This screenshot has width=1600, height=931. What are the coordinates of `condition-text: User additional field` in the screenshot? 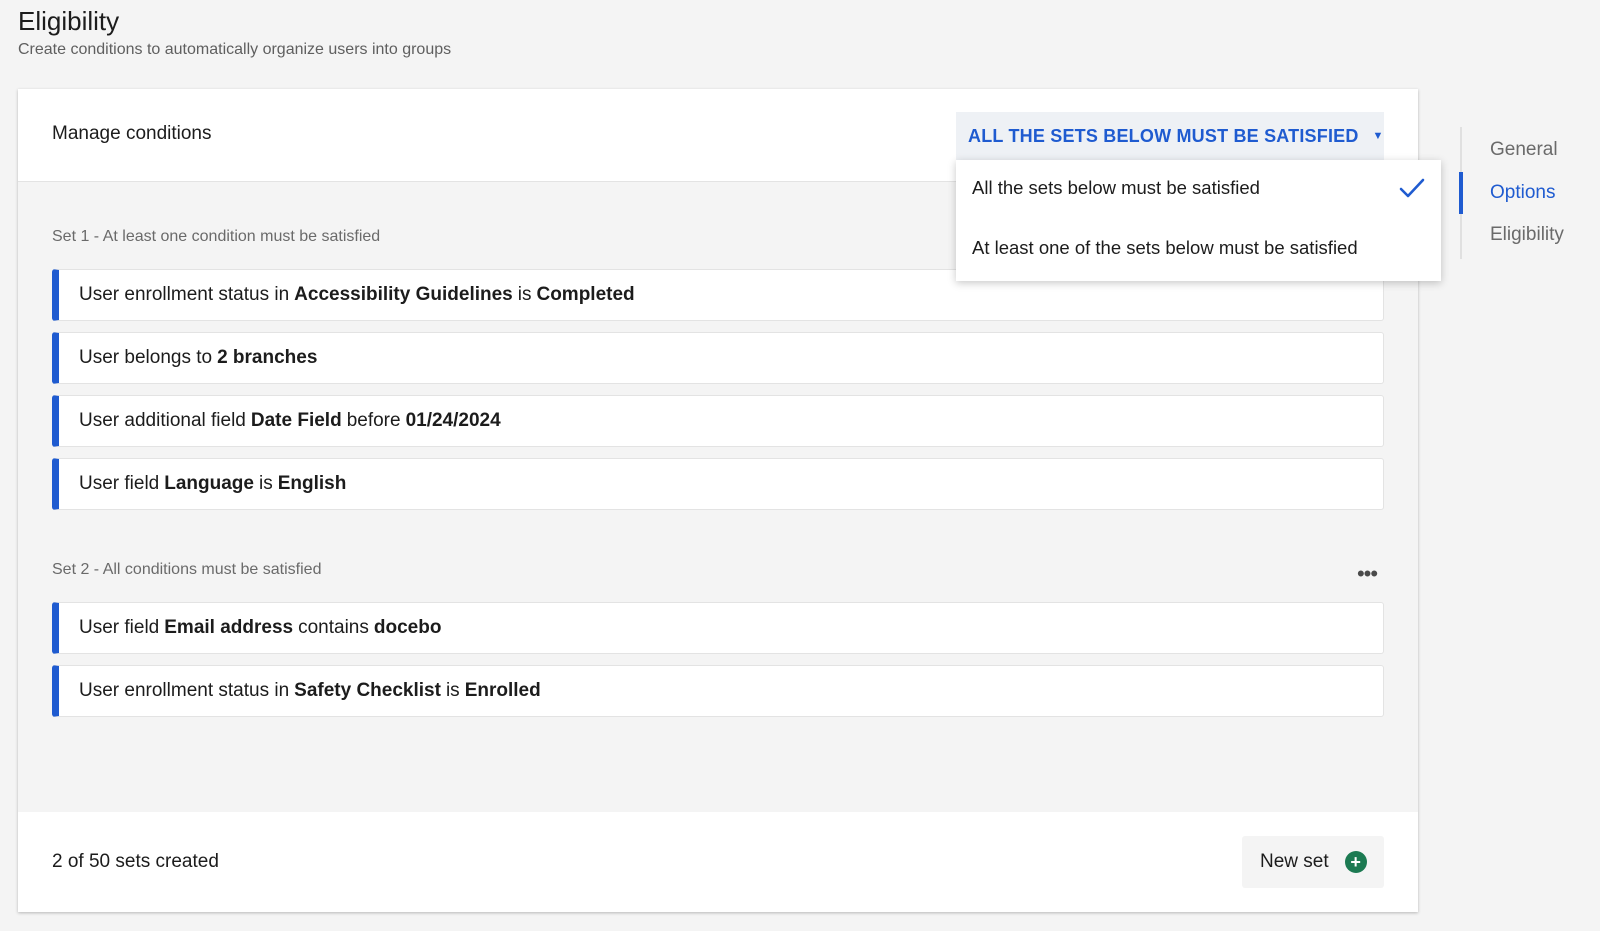 It's located at (162, 420).